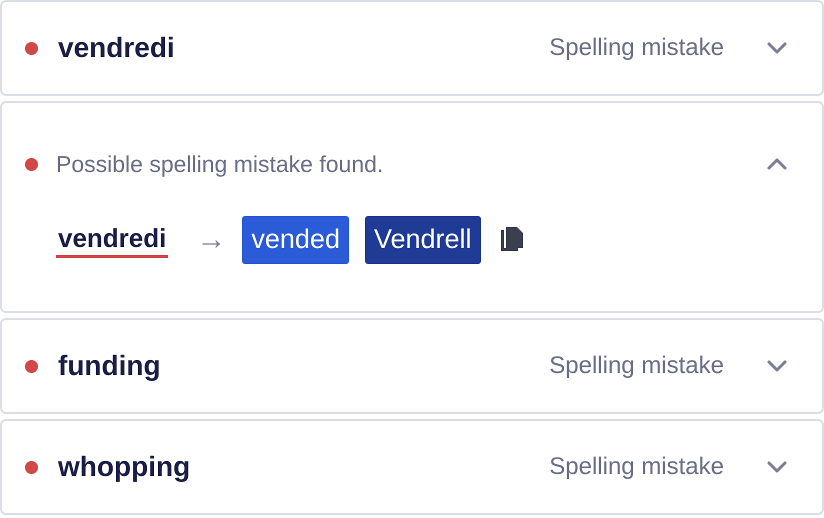 This screenshot has width=824, height=518. I want to click on suggestion-button: Vendrell, so click(422, 240).